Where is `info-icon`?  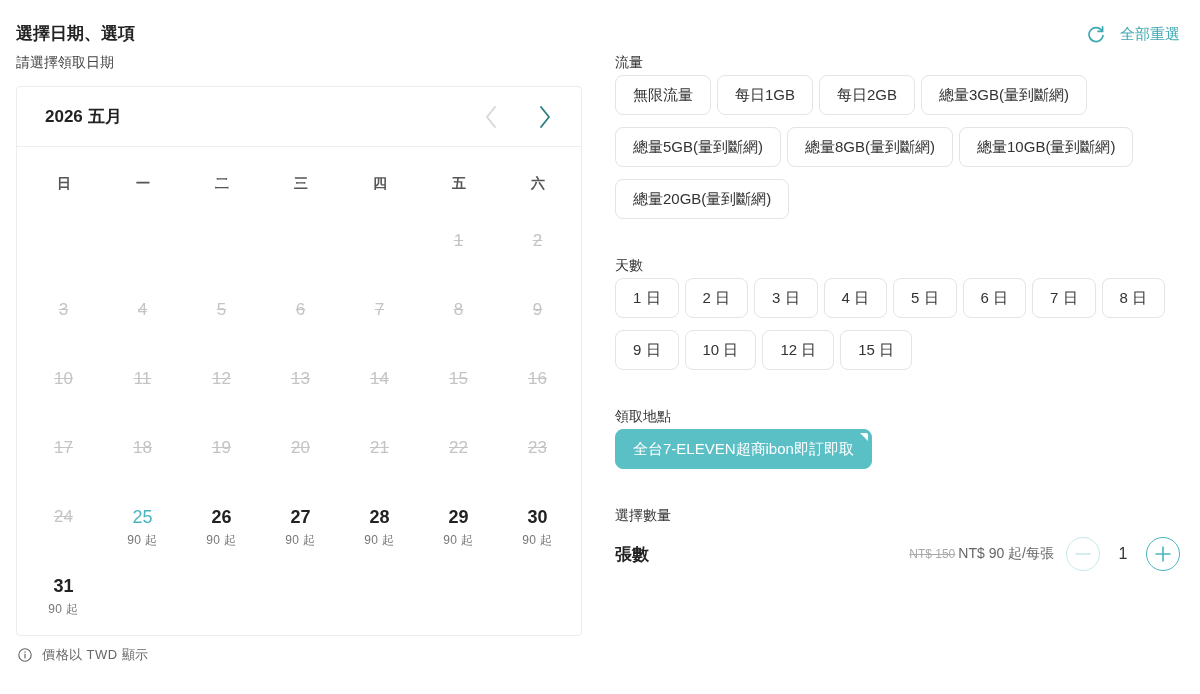
info-icon is located at coordinates (25, 655).